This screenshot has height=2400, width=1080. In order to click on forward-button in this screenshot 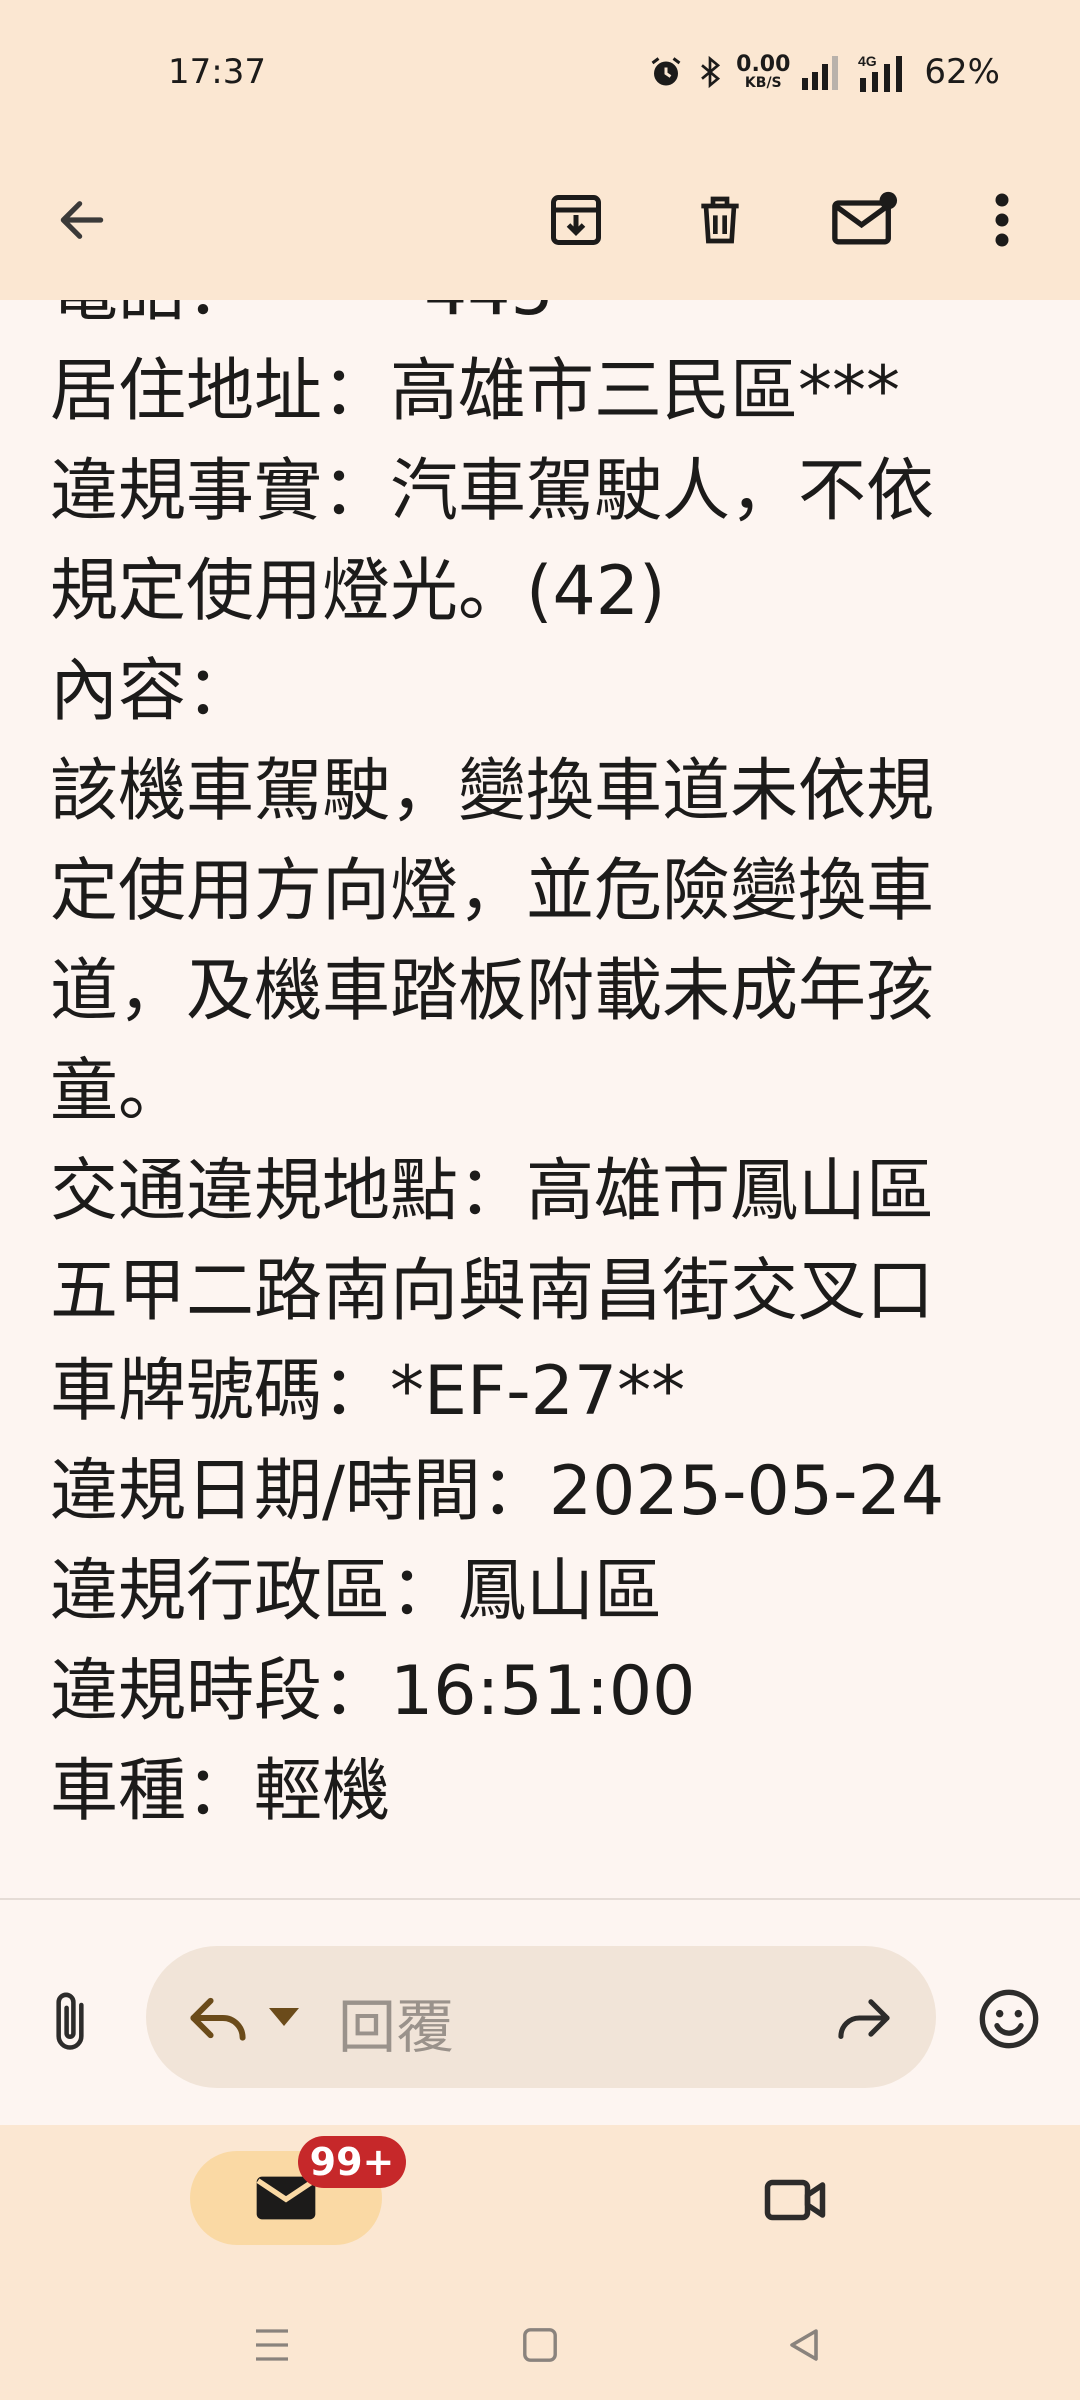, I will do `click(864, 2018)`.